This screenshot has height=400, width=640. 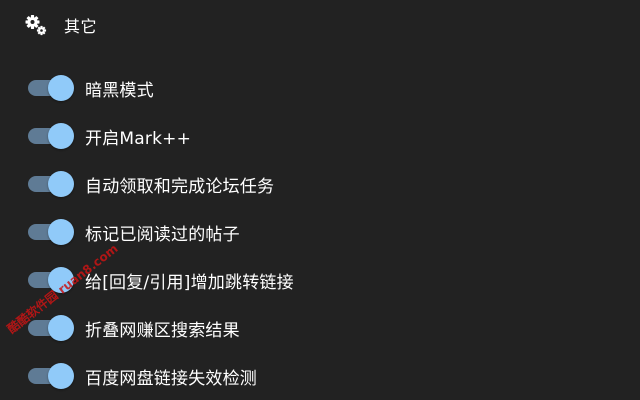 What do you see at coordinates (320, 232) in the screenshot?
I see `setting-row-mark-read: 标记已阅读过的帖子` at bounding box center [320, 232].